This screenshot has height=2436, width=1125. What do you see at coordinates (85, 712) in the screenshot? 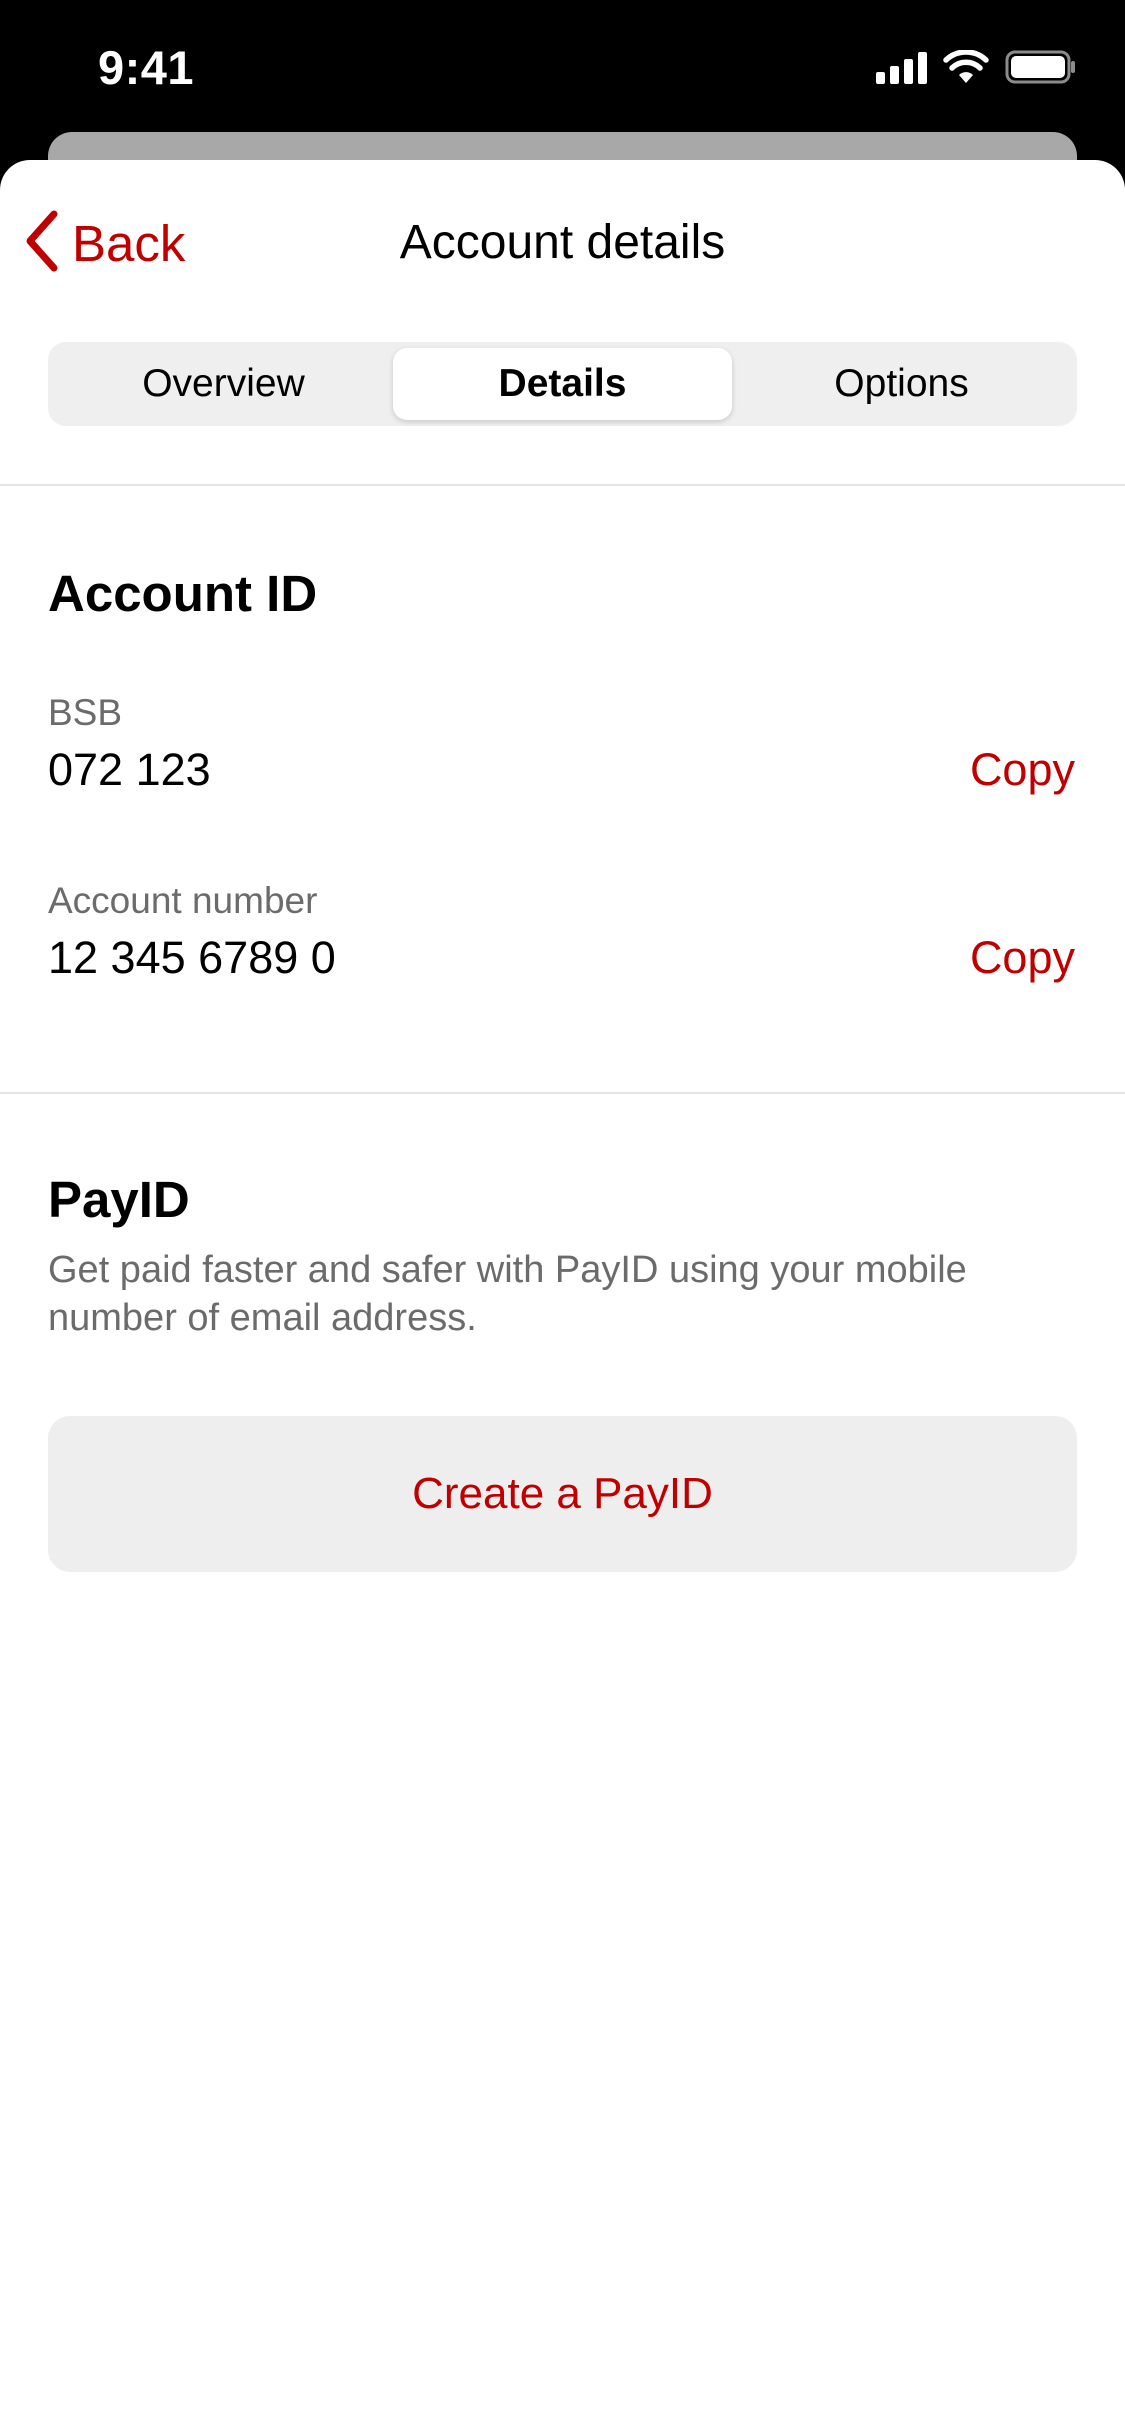
I see `bsb-label: BSB` at bounding box center [85, 712].